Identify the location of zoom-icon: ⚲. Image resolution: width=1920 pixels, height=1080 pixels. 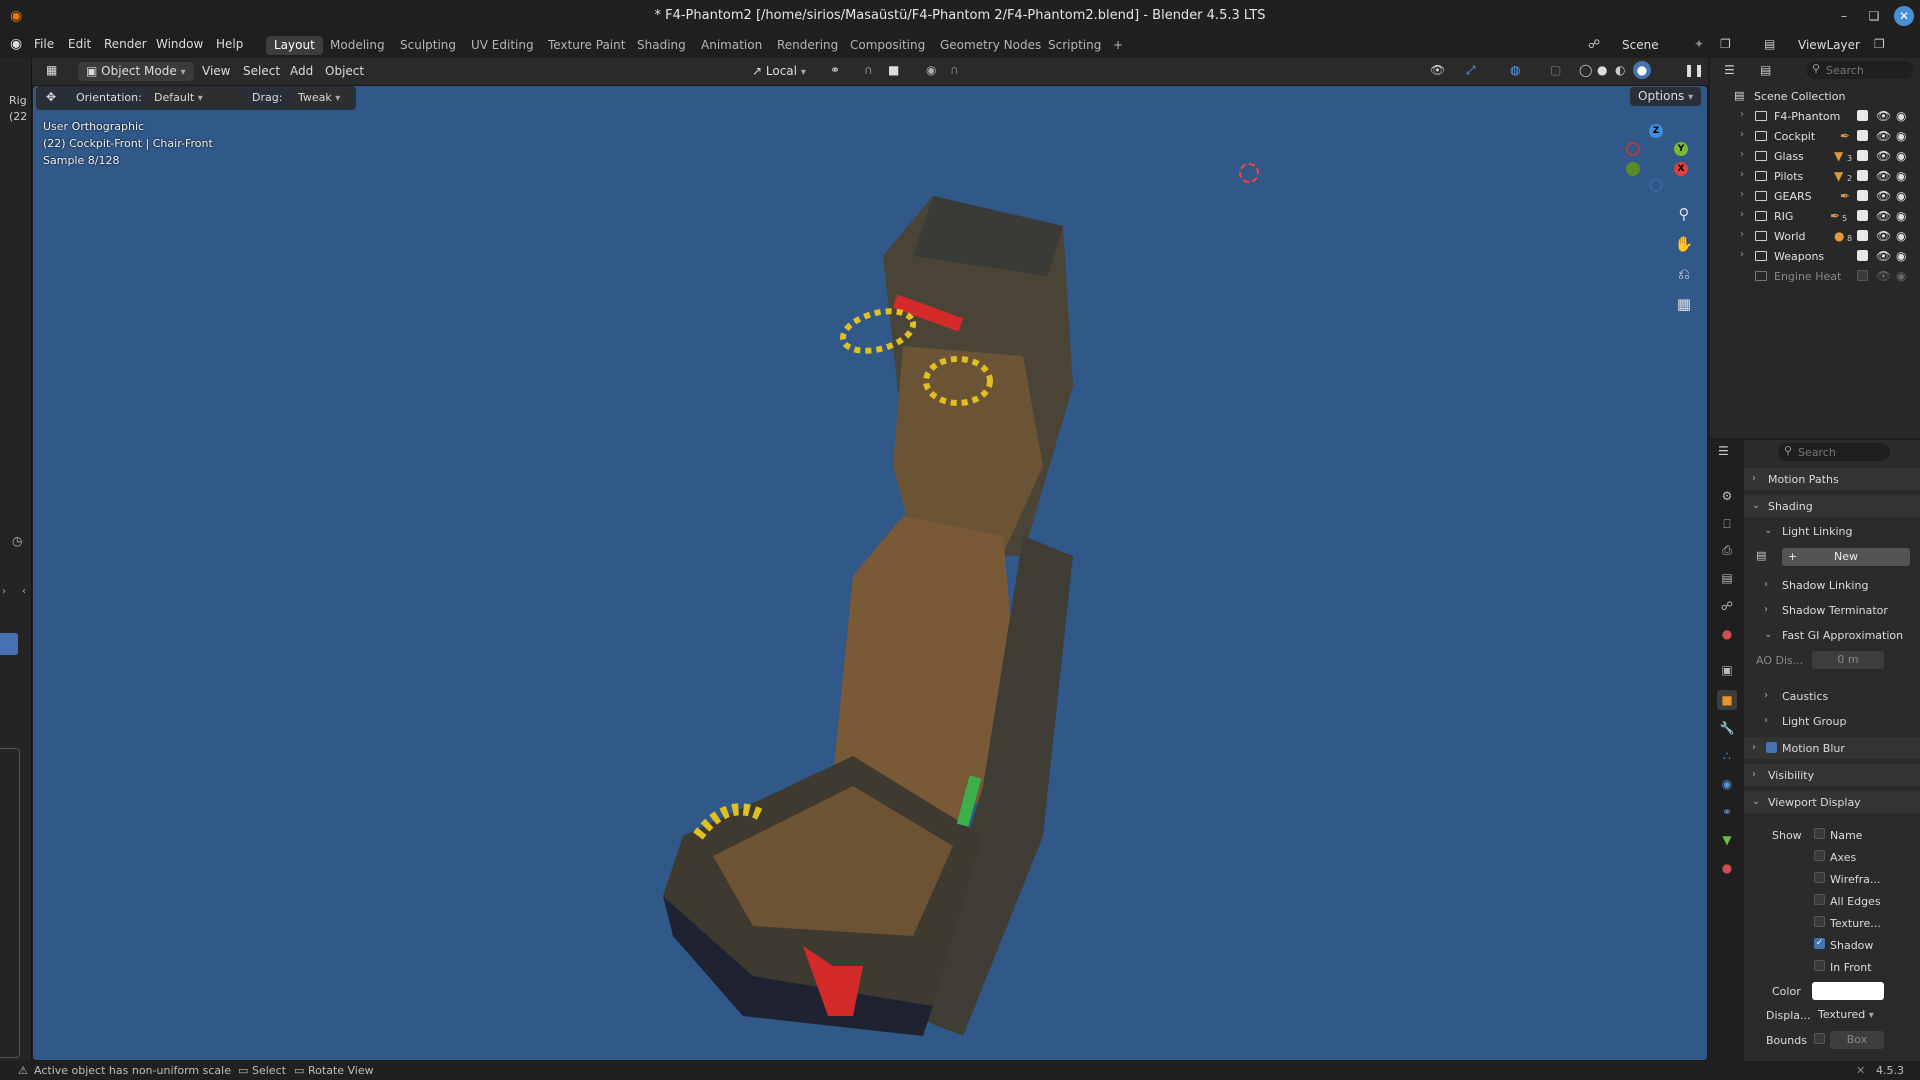
(1684, 214).